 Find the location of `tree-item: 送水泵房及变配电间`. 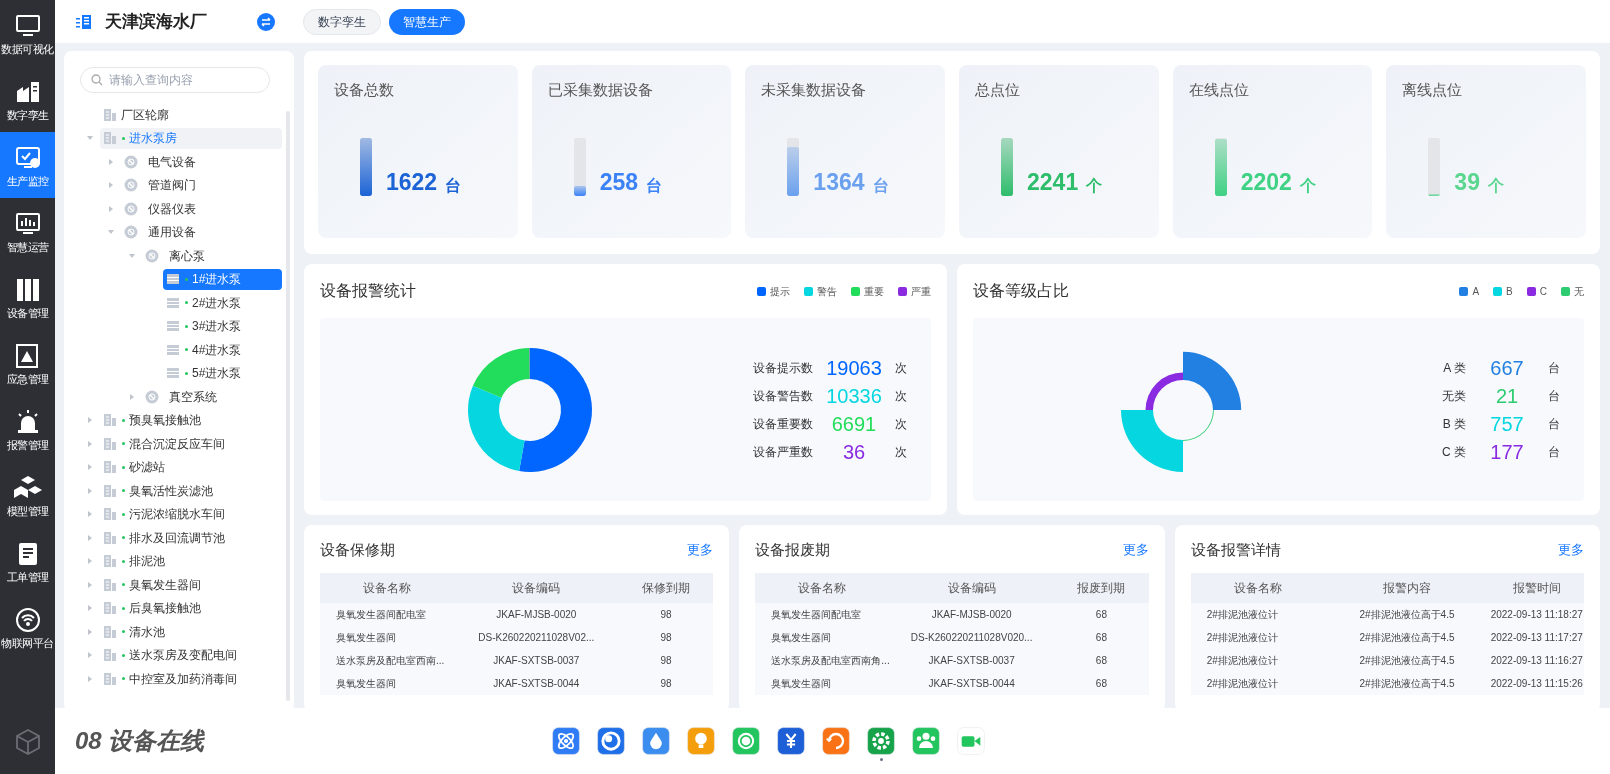

tree-item: 送水泵房及变配电间 is located at coordinates (172, 655).